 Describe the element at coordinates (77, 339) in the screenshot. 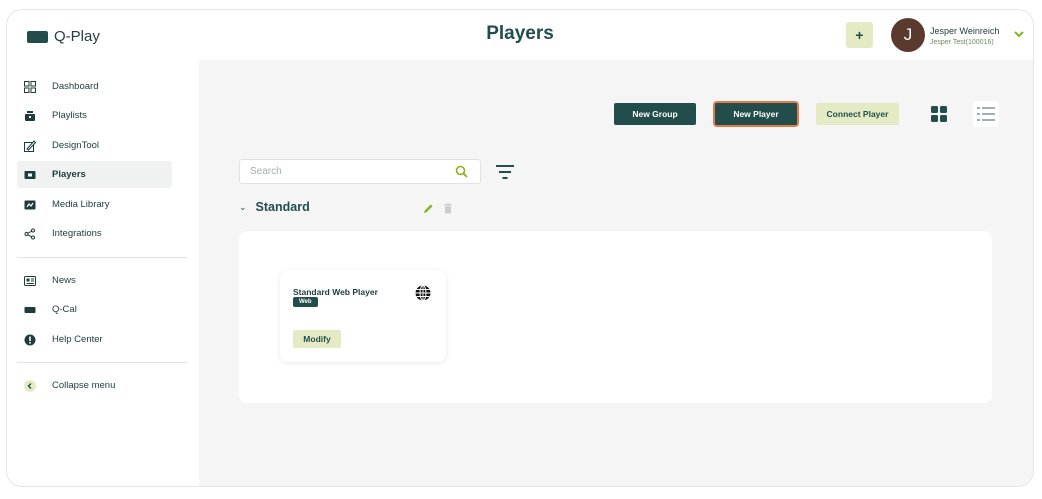

I see `sidebar-item-label: Help Center` at that location.